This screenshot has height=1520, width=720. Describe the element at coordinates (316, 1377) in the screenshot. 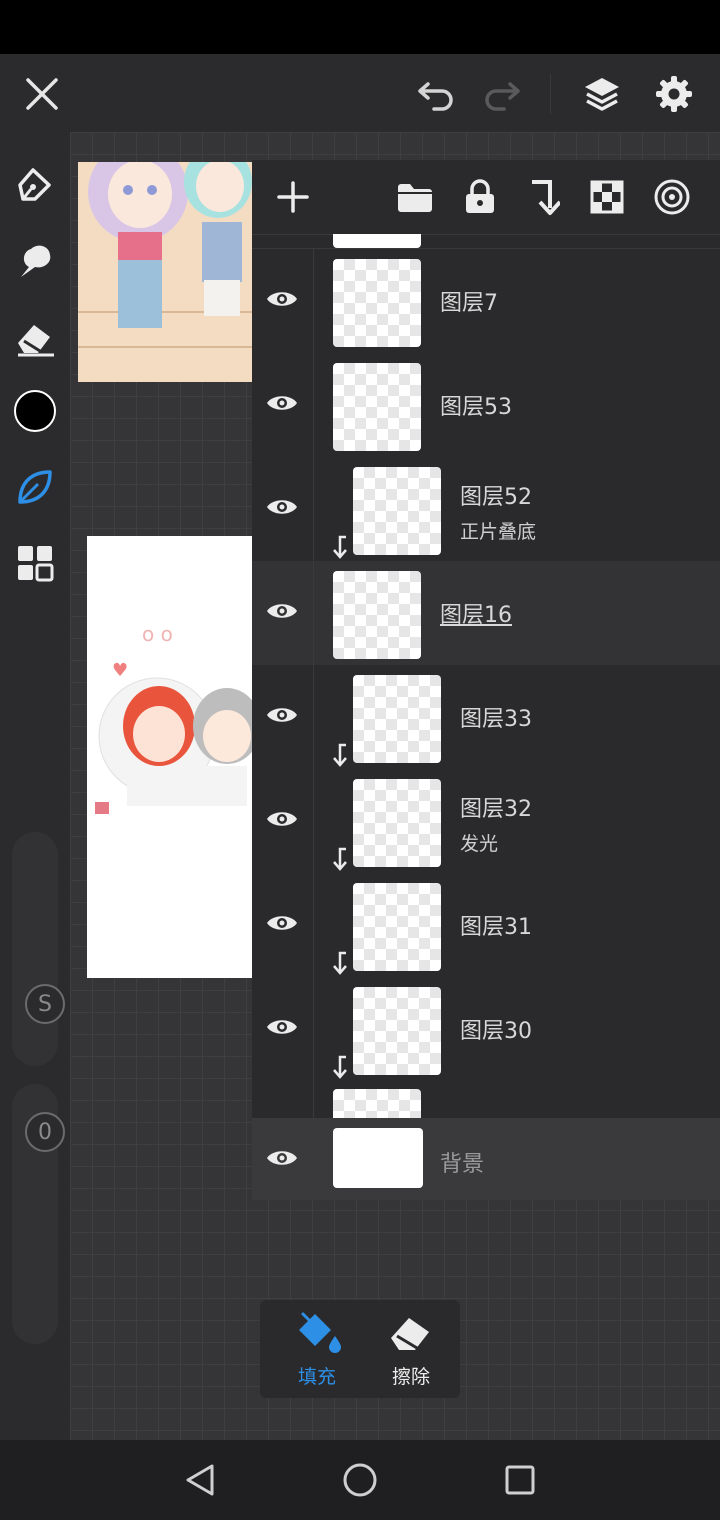

I see `fill-label: 填充` at that location.